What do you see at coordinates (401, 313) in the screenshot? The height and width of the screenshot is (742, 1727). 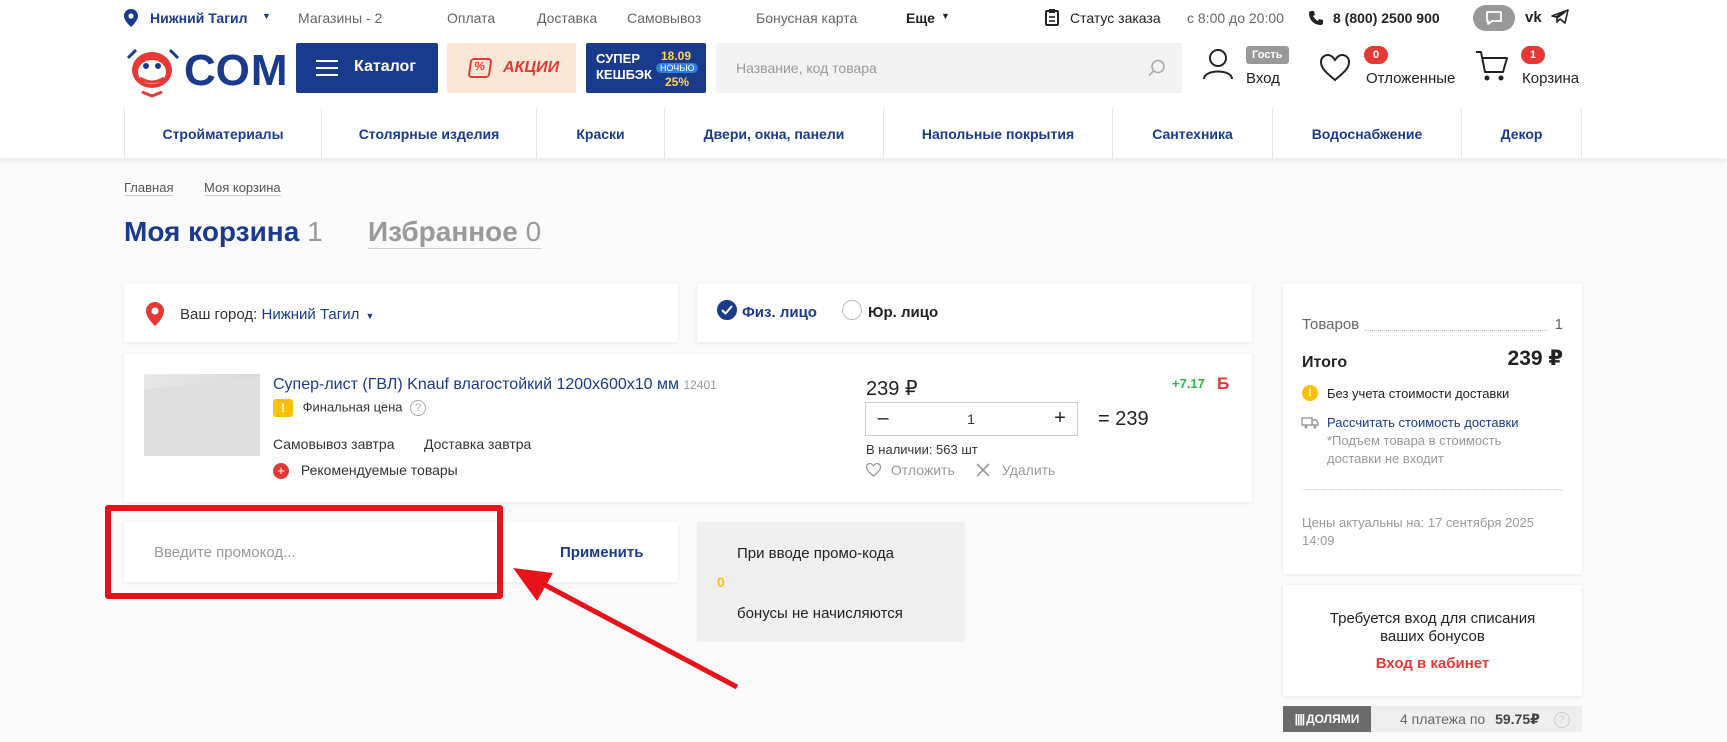 I see `city-box: Ваш город: Нижний Тагил ▼` at bounding box center [401, 313].